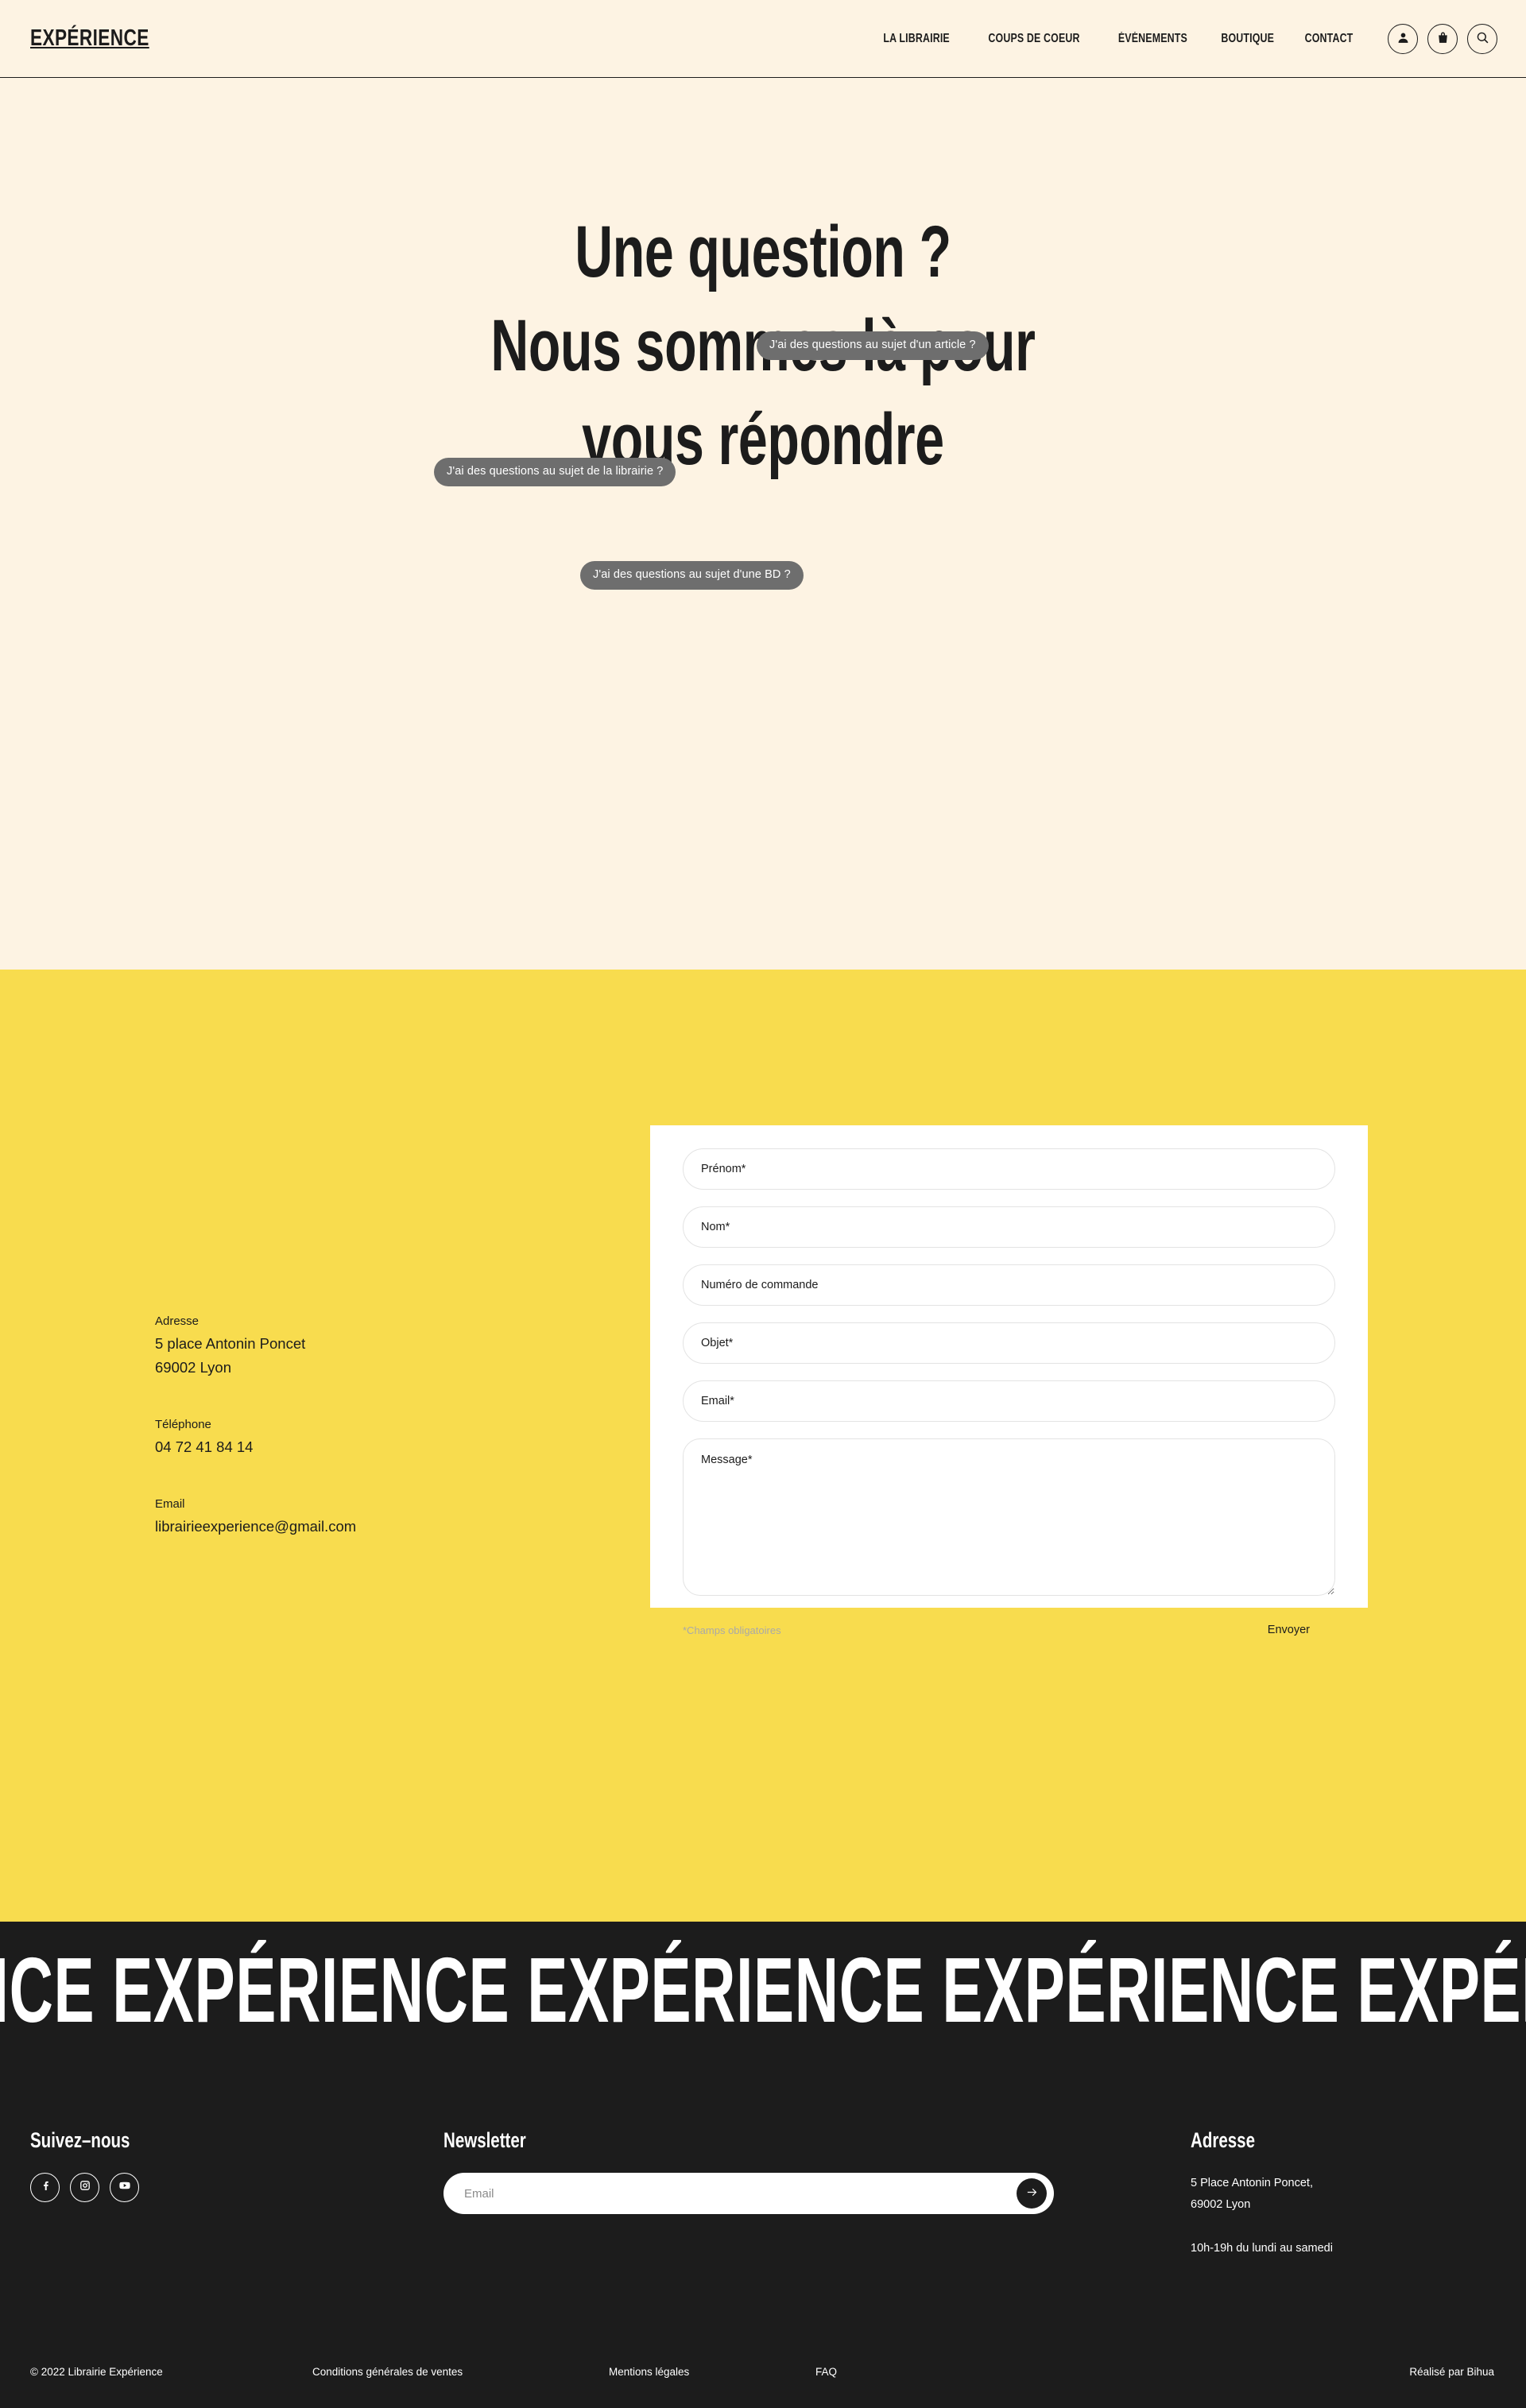 Image resolution: width=1526 pixels, height=2408 pixels. What do you see at coordinates (732, 1630) in the screenshot?
I see `required-fields-note: *Champs obligatoires` at bounding box center [732, 1630].